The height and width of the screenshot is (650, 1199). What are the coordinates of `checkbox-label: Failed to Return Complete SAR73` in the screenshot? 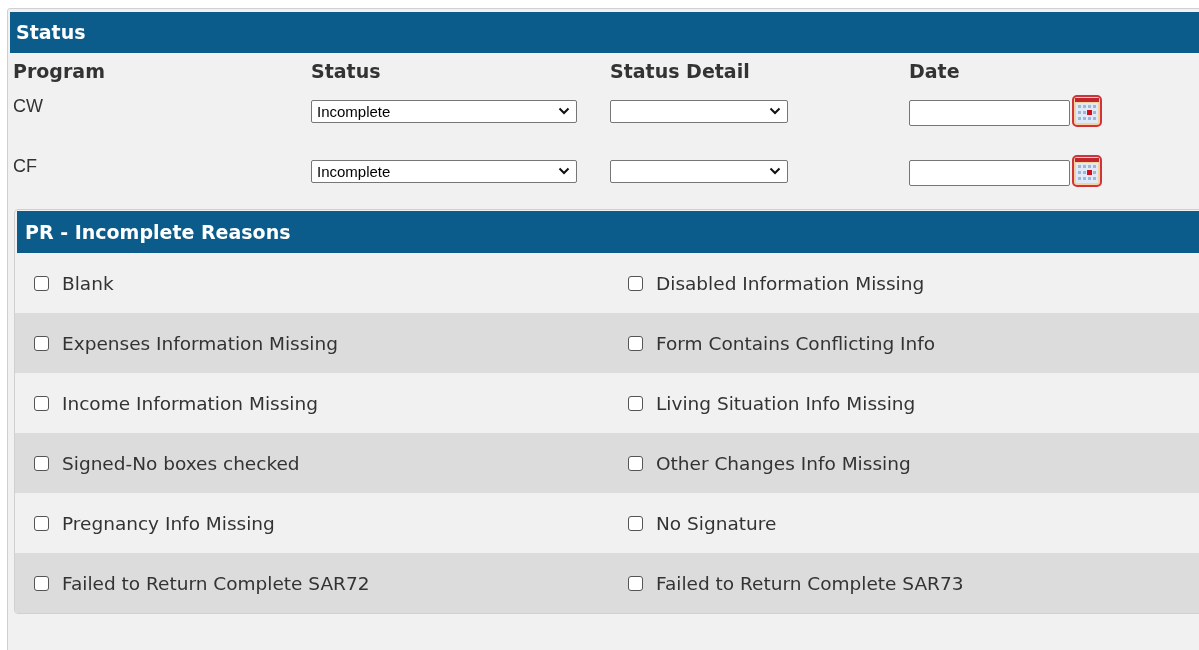 It's located at (810, 583).